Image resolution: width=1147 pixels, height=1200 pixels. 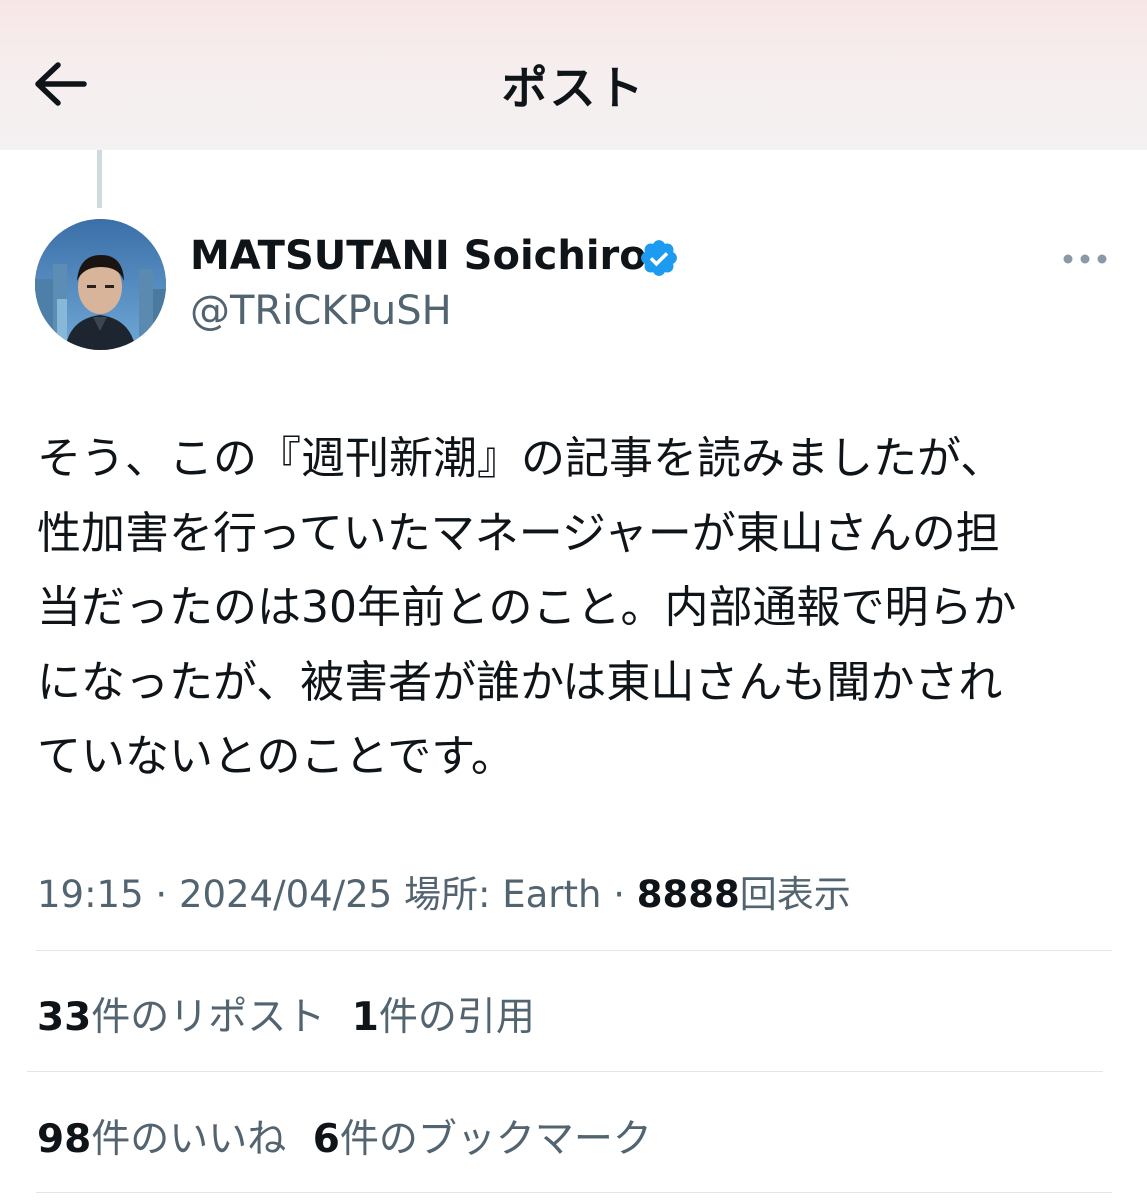 I want to click on post-time: 19:15, so click(x=90, y=894).